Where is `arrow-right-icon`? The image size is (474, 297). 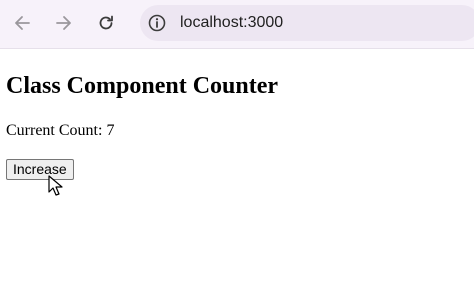
arrow-right-icon is located at coordinates (63, 23).